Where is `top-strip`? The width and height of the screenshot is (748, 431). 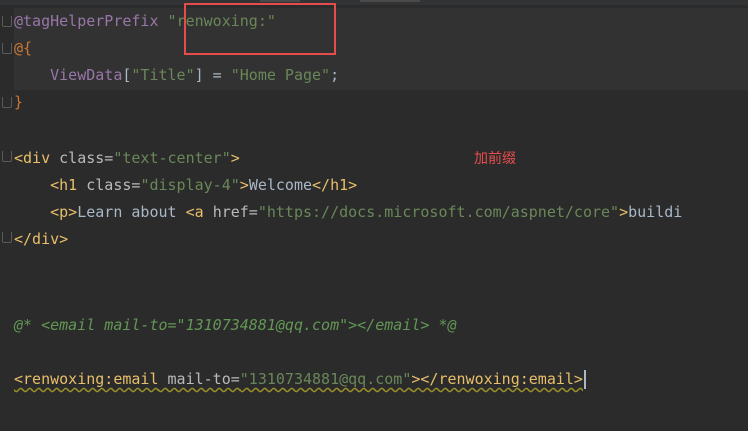 top-strip is located at coordinates (374, 2).